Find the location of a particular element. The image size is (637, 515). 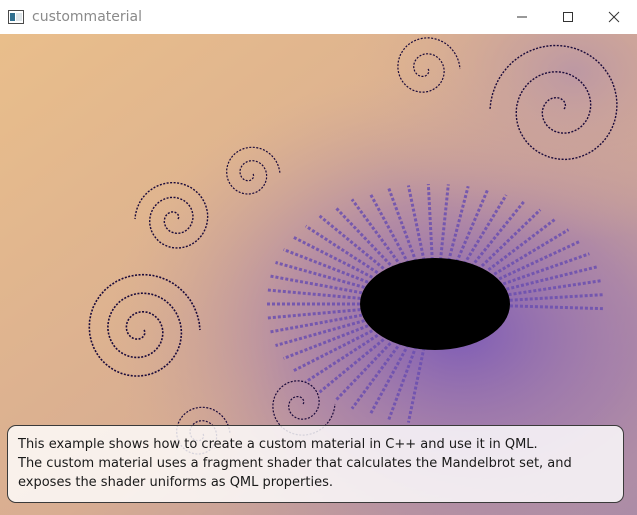

minimize-button is located at coordinates (522, 17).